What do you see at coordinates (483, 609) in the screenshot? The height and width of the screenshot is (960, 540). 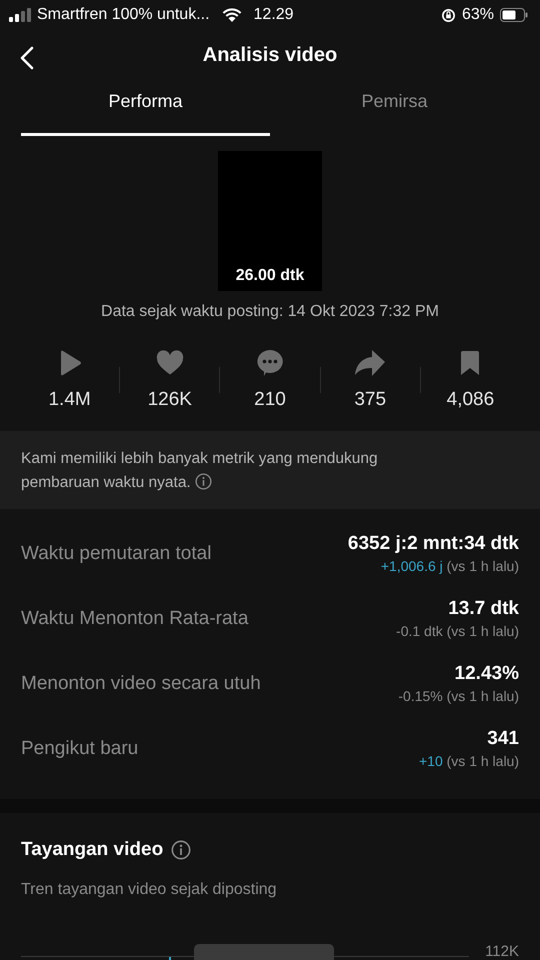 I see `metric-value: 13.7 dtk` at bounding box center [483, 609].